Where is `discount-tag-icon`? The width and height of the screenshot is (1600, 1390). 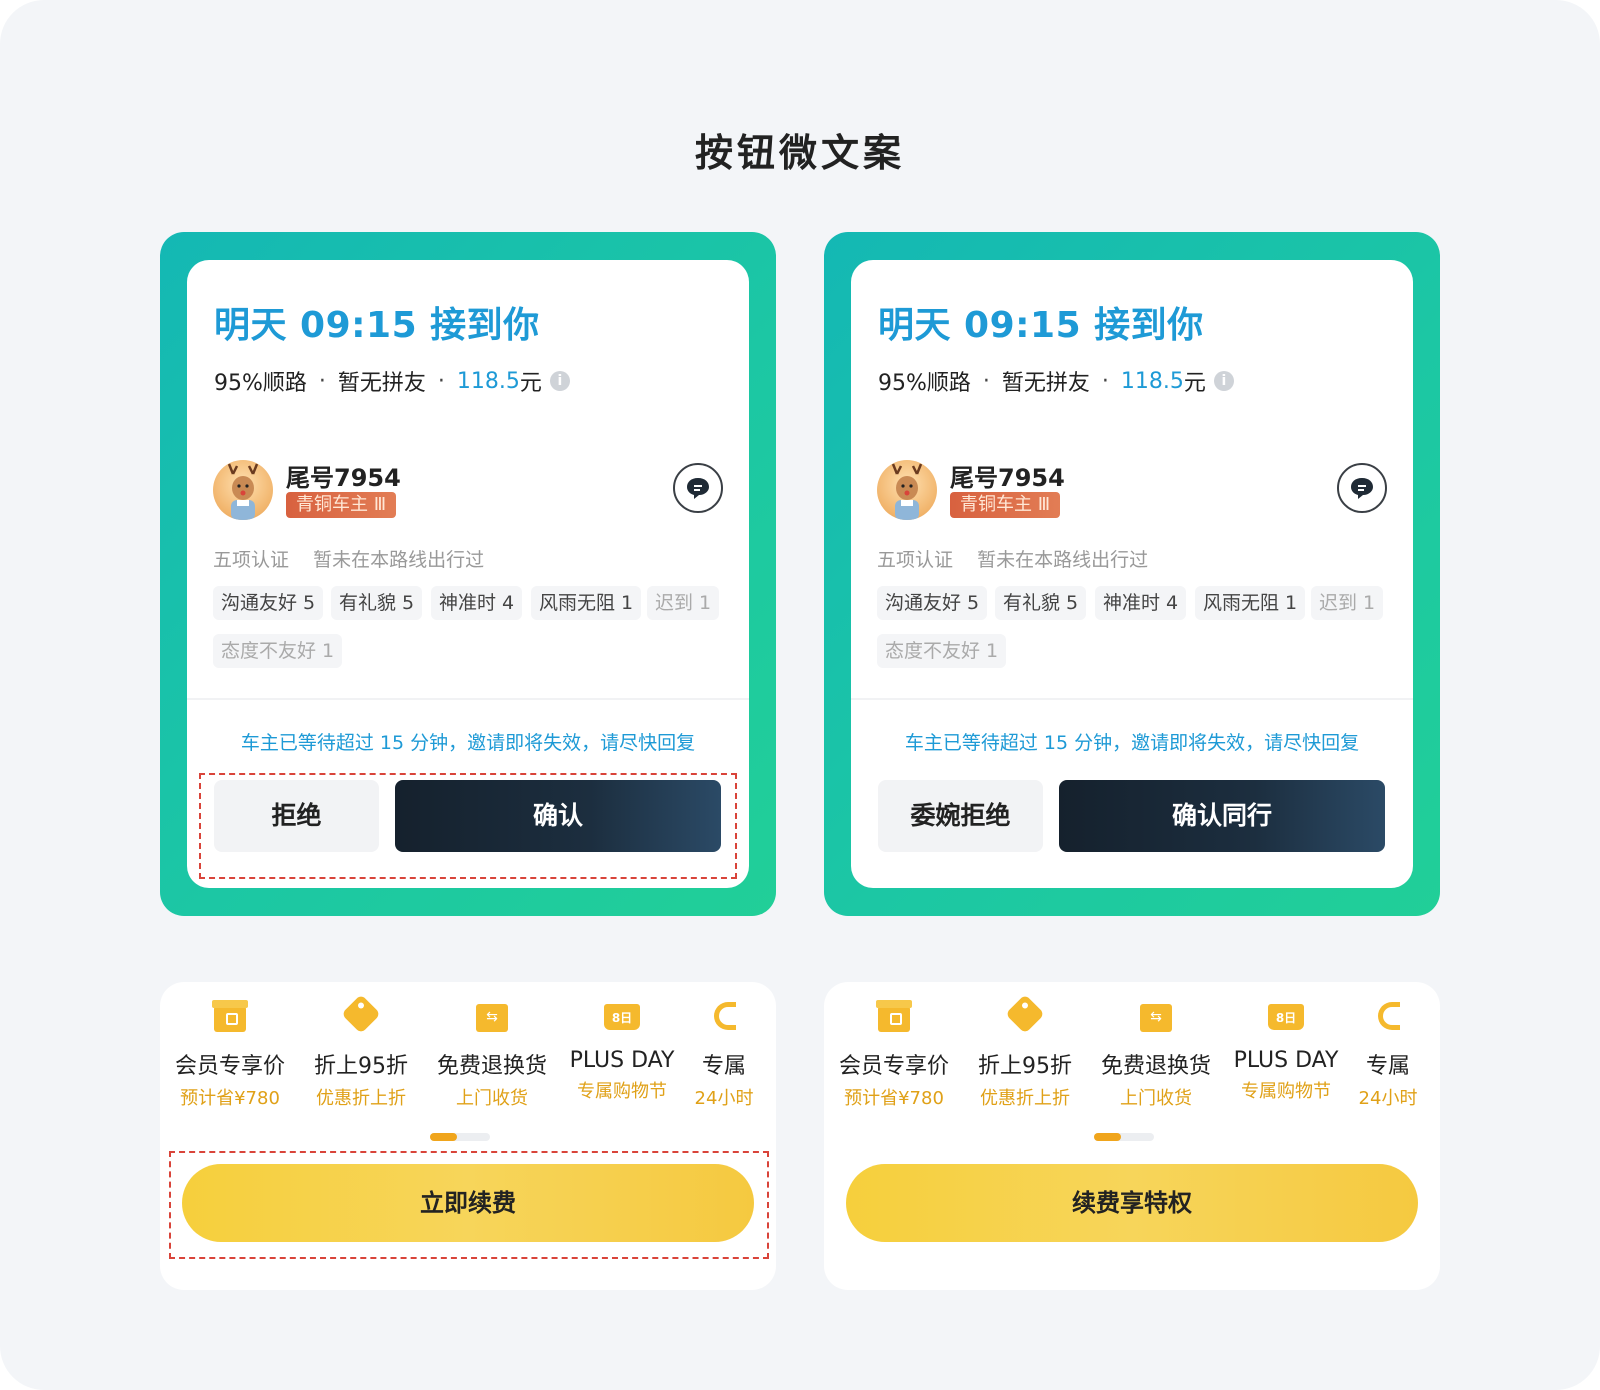 discount-tag-icon is located at coordinates (1025, 1015).